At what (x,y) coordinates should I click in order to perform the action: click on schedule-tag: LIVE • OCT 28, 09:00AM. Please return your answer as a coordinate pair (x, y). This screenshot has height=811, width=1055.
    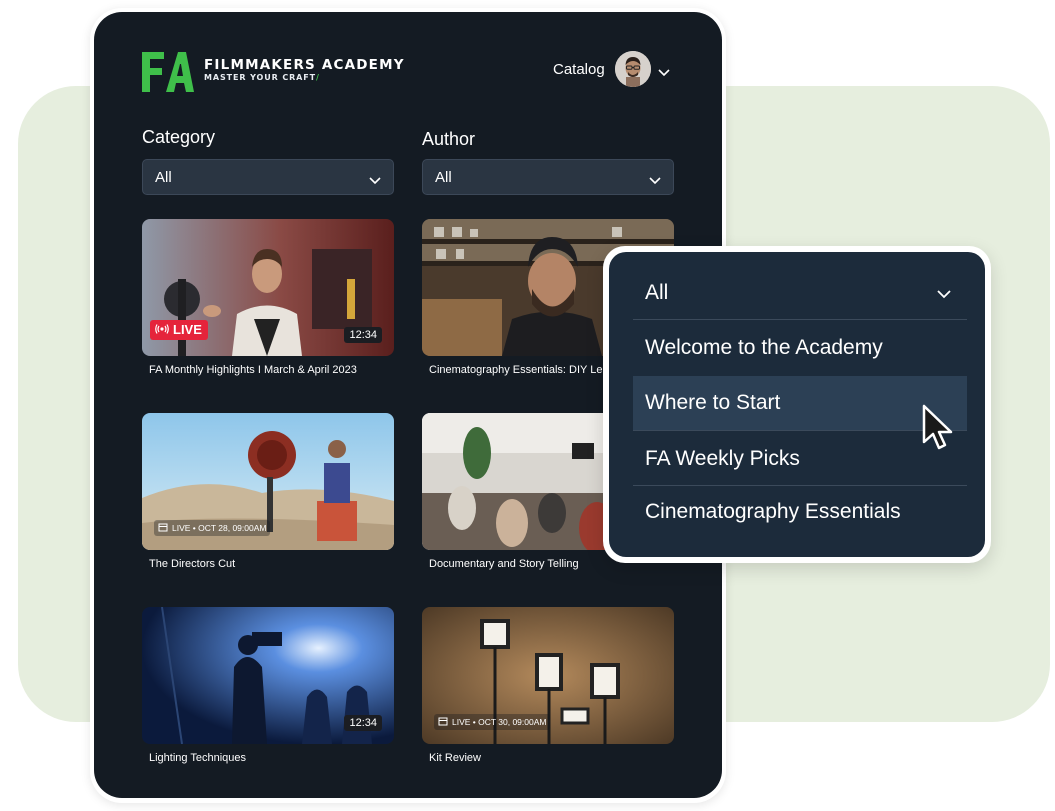
    Looking at the image, I should click on (212, 528).